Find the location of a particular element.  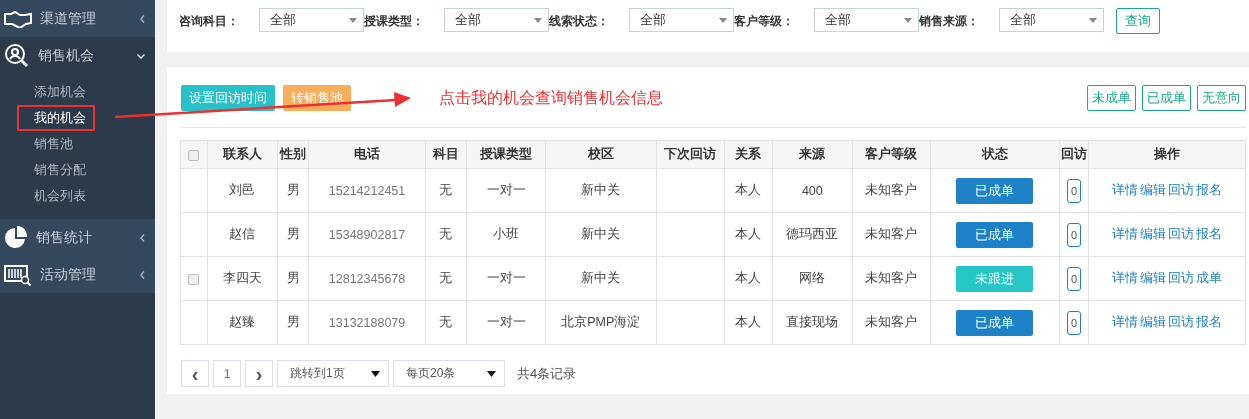

table-cell: 15348902817 is located at coordinates (367, 234).